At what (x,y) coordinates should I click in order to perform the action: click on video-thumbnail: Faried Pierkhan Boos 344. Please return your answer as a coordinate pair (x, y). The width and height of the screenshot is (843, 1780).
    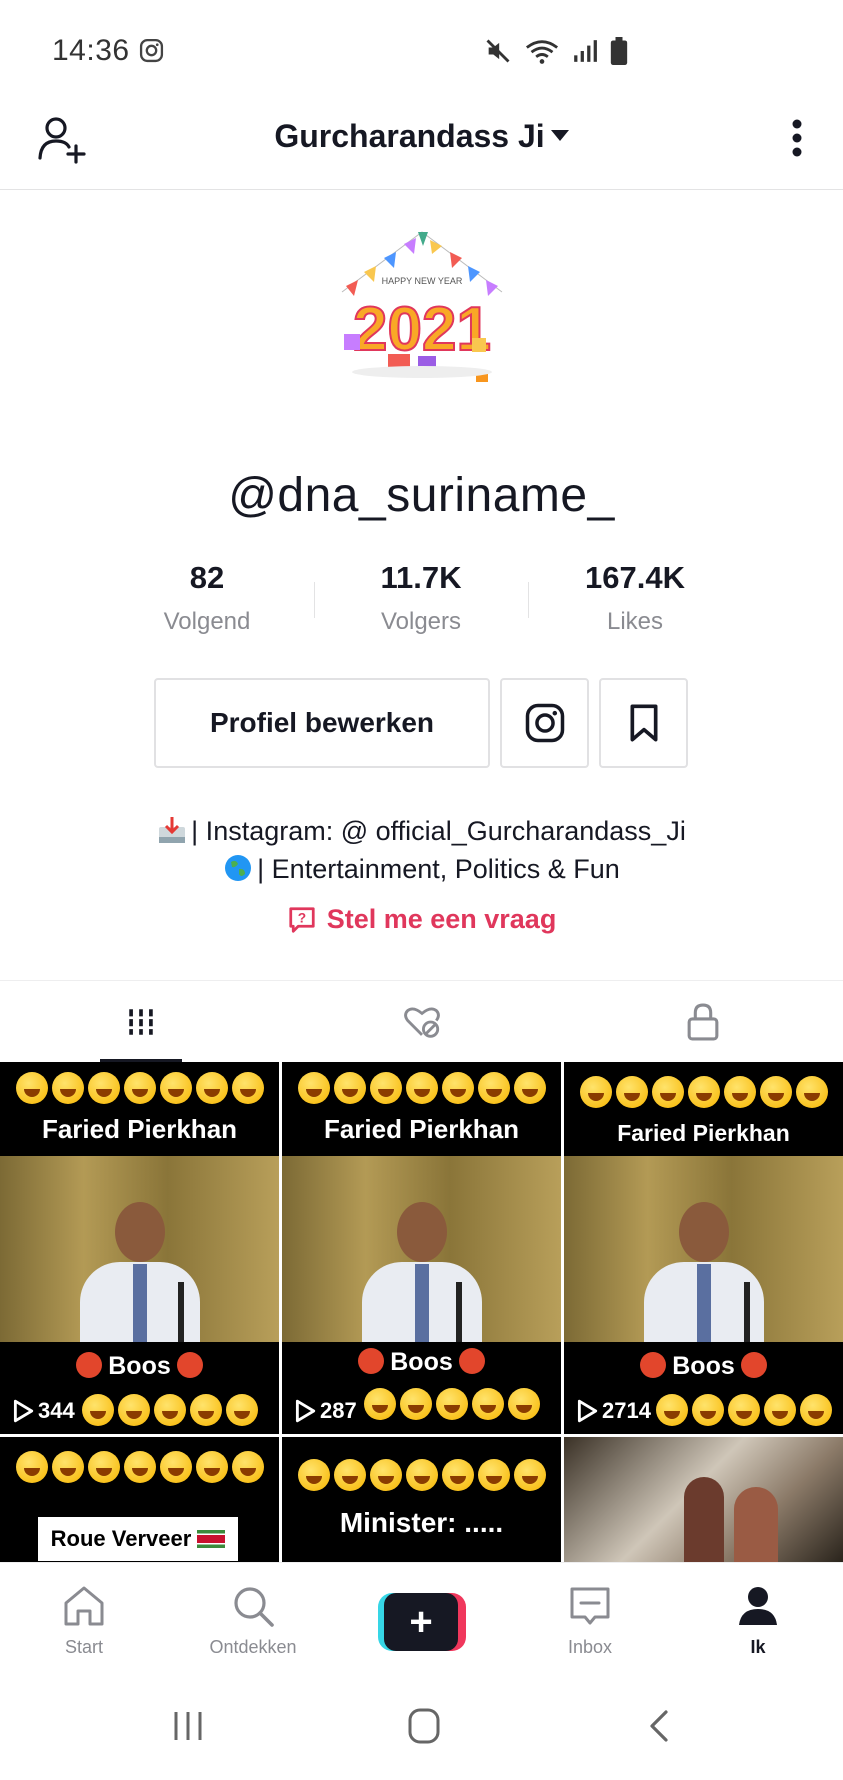
    Looking at the image, I should click on (139, 1248).